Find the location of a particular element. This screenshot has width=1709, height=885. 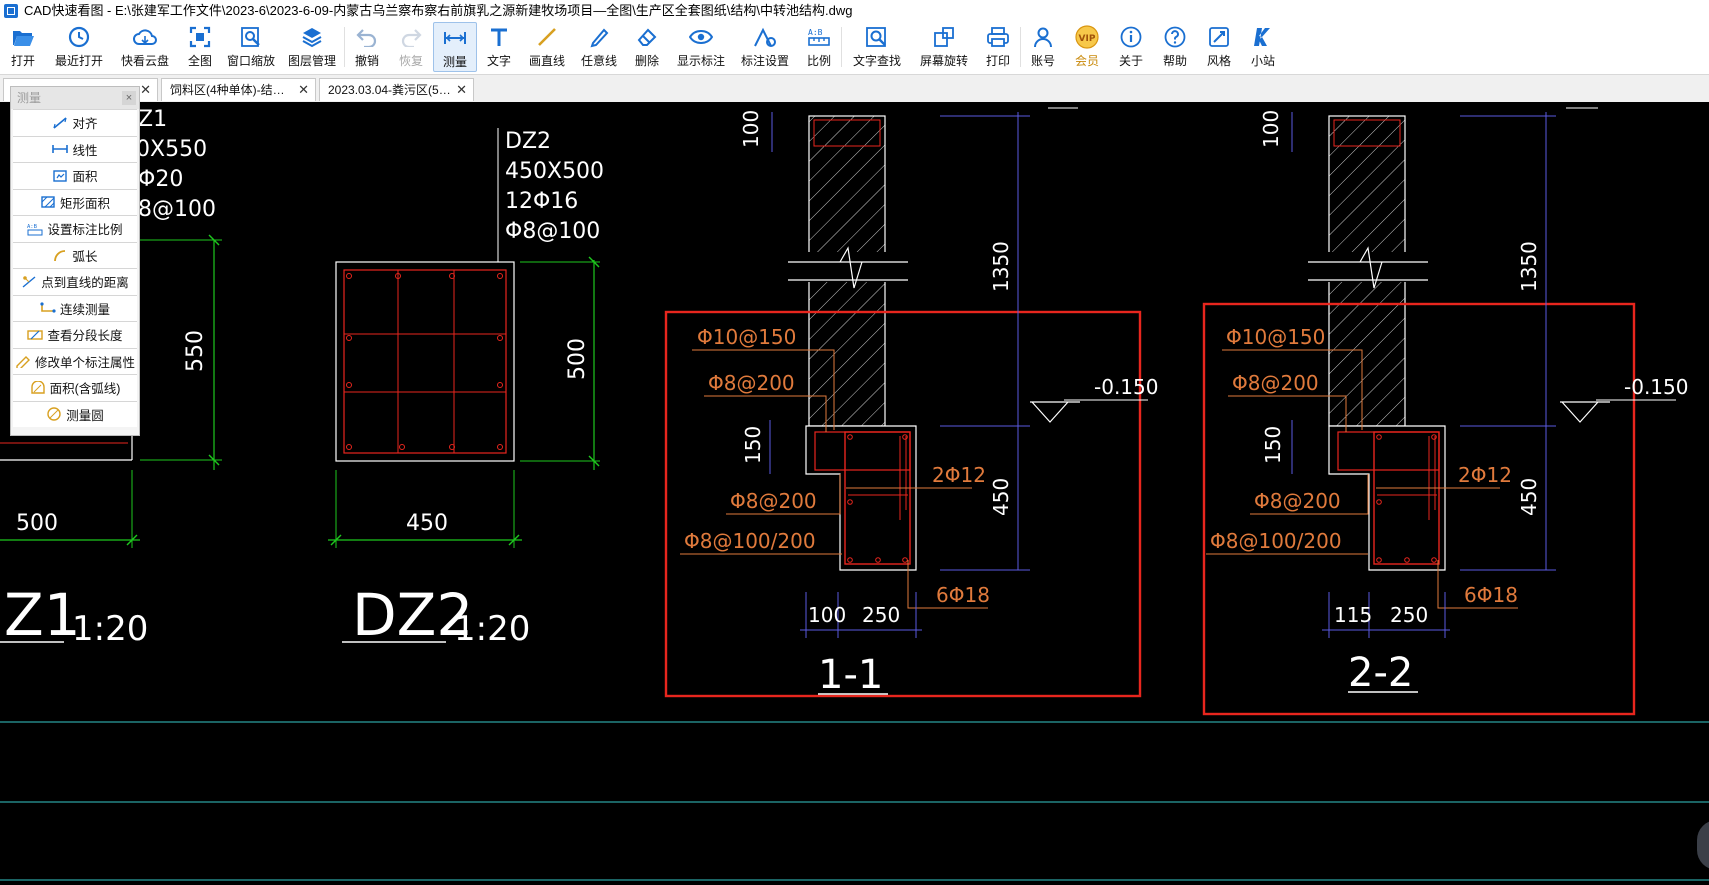

help-button: 帮助 is located at coordinates (1175, 47).